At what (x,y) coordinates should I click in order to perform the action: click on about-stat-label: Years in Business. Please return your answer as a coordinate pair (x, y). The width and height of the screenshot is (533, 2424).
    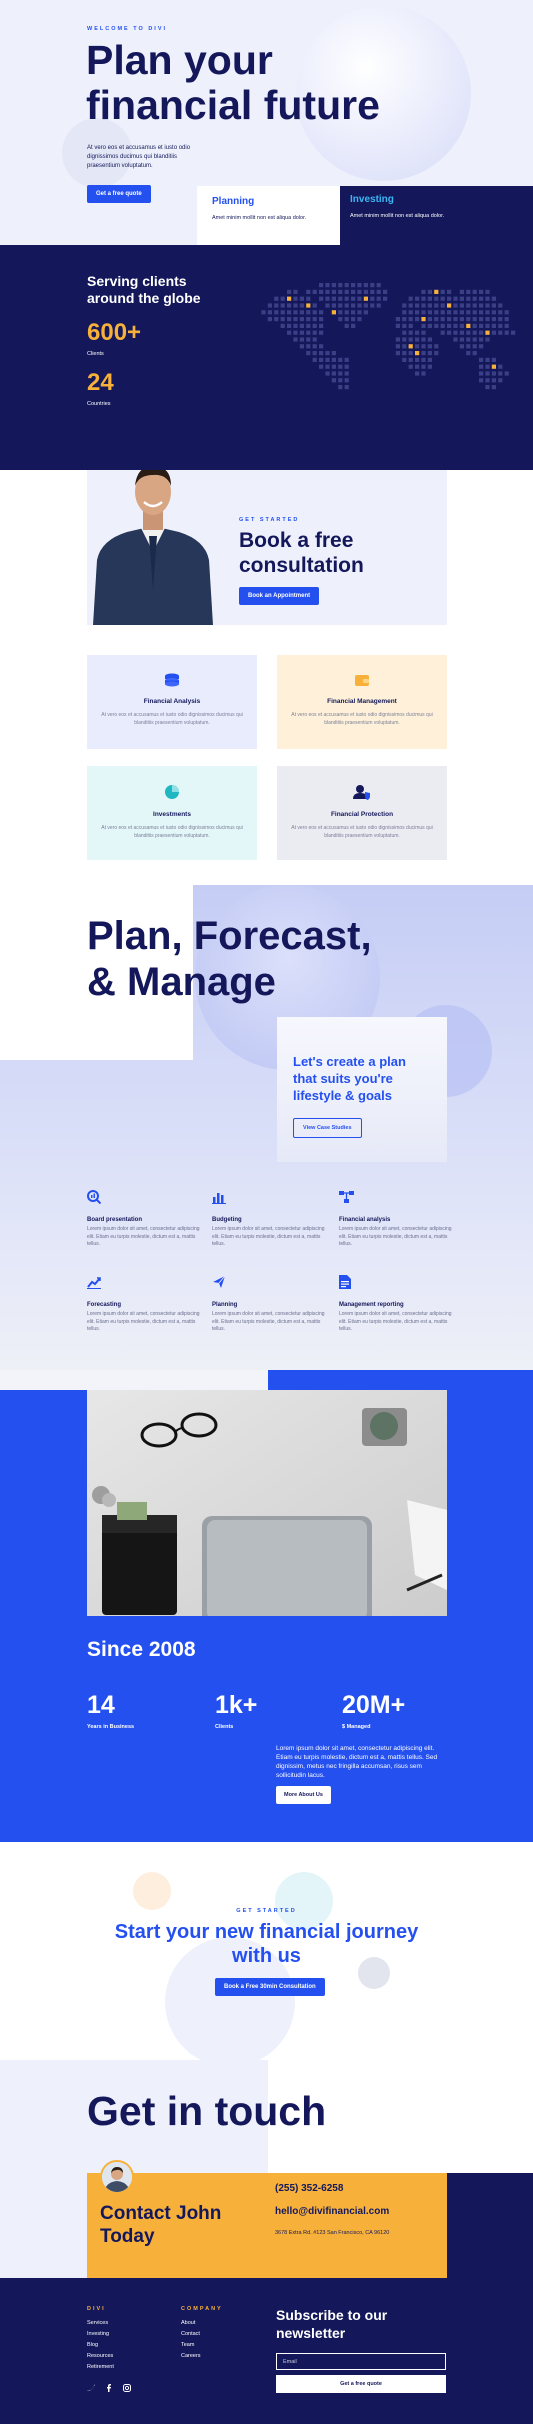
    Looking at the image, I should click on (111, 1727).